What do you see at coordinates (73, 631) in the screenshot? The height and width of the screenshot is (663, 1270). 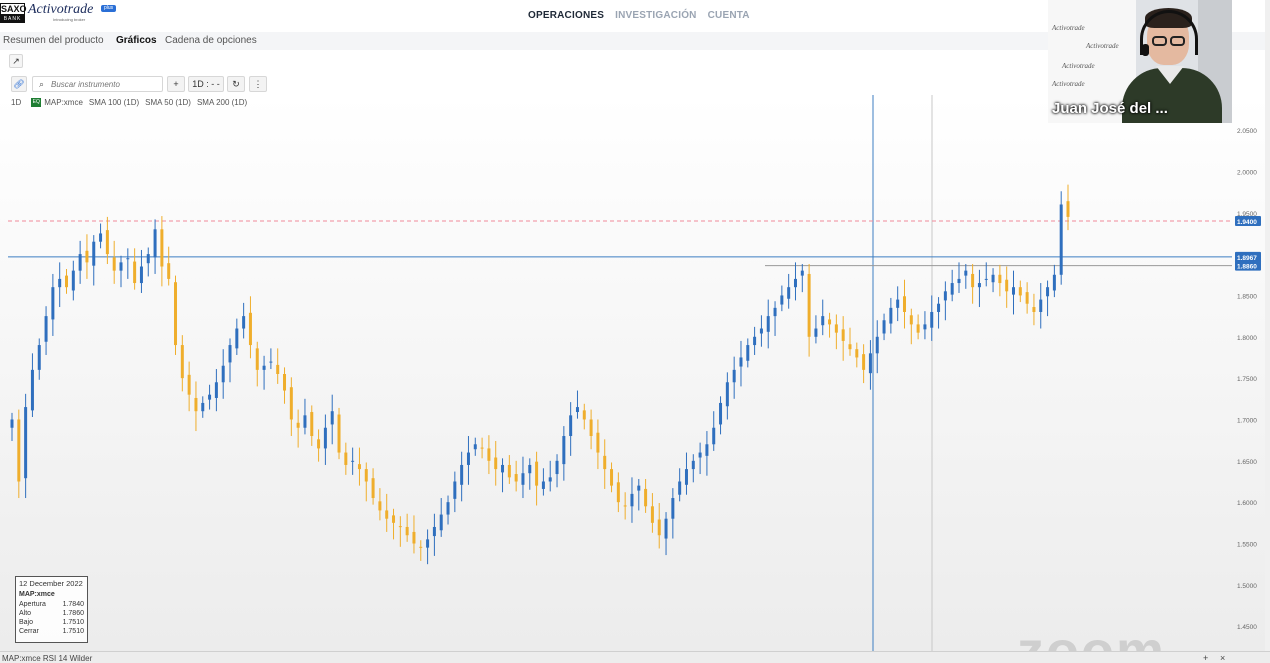 I see `ohlc-value: 1.7510` at bounding box center [73, 631].